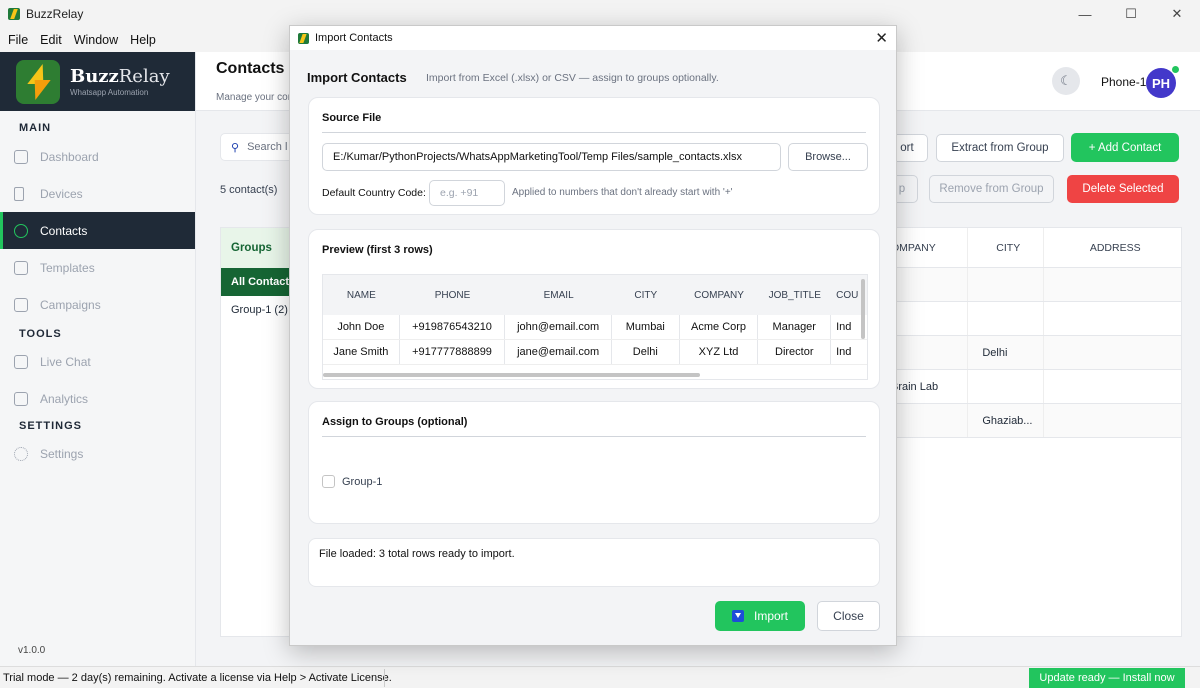  I want to click on preview-title: Preview (first 3 rows), so click(377, 250).